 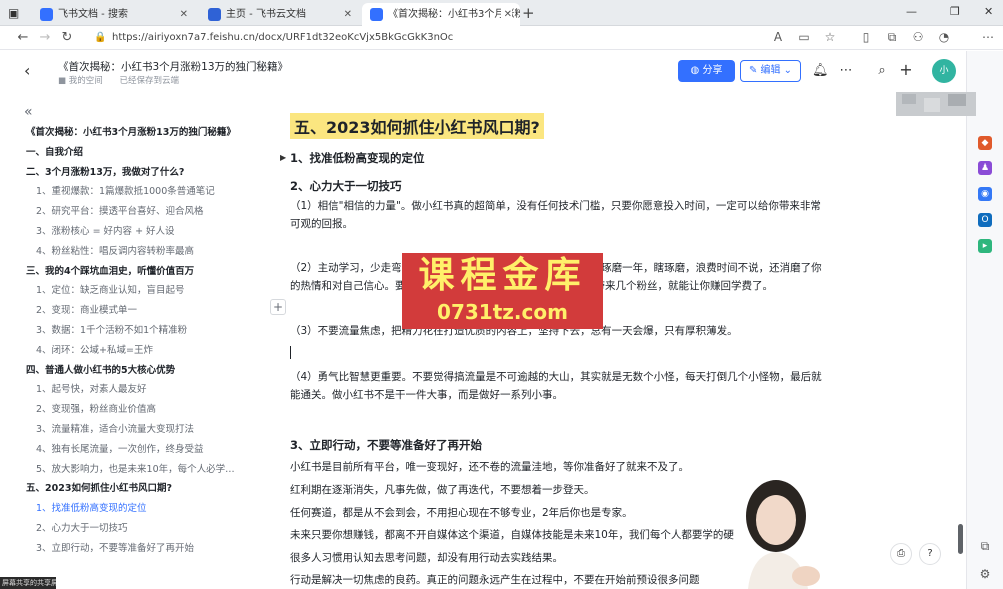 What do you see at coordinates (260, 64) in the screenshot?
I see `star-icon: ☆` at bounding box center [260, 64].